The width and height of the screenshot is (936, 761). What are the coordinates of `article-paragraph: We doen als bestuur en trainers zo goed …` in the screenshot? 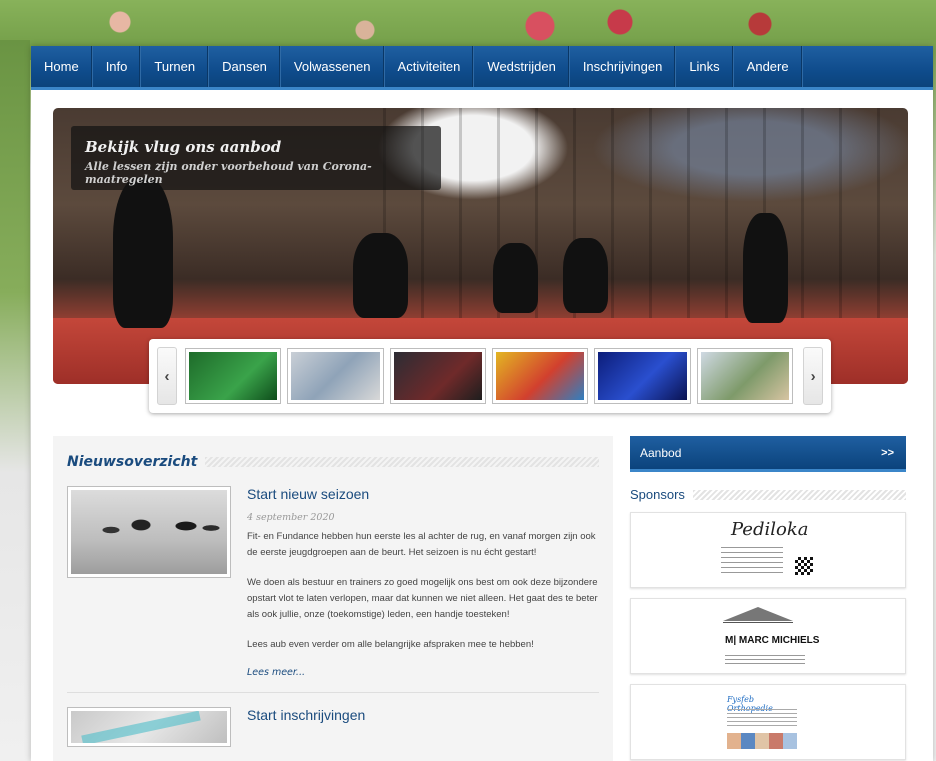 It's located at (422, 598).